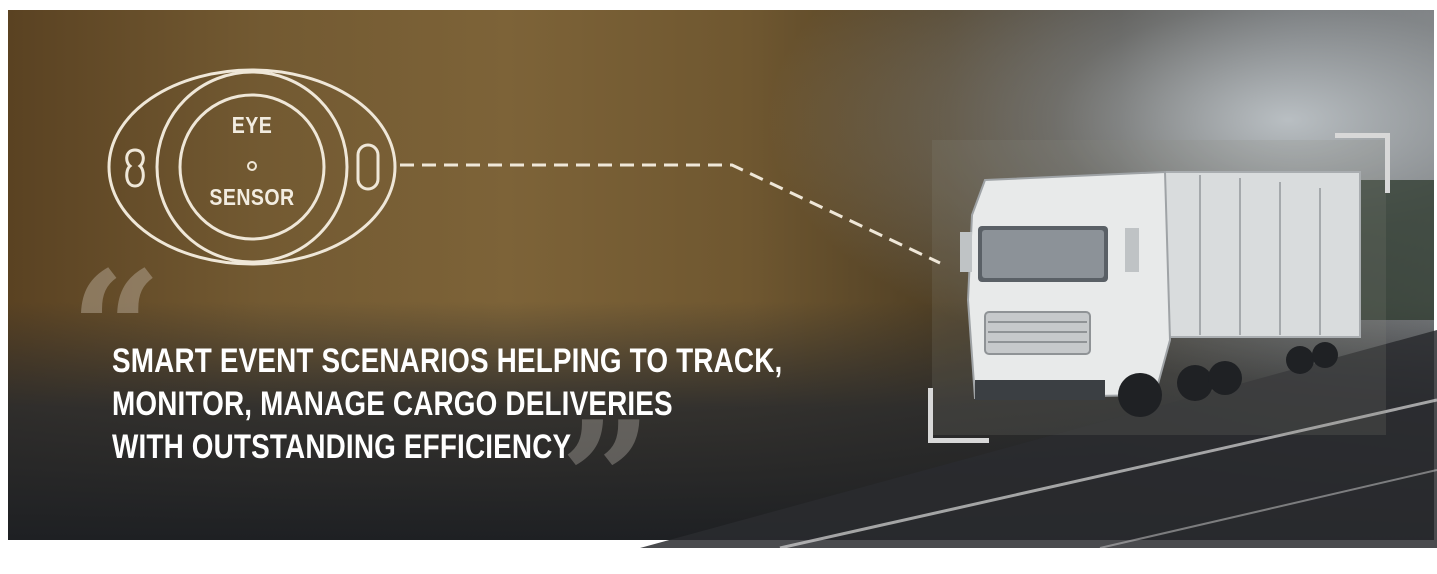 Image resolution: width=1437 pixels, height=574 pixels. Describe the element at coordinates (392, 404) in the screenshot. I see `headline-line-2: MONITOR, MANAGE CARGO DELIVERIES` at that location.